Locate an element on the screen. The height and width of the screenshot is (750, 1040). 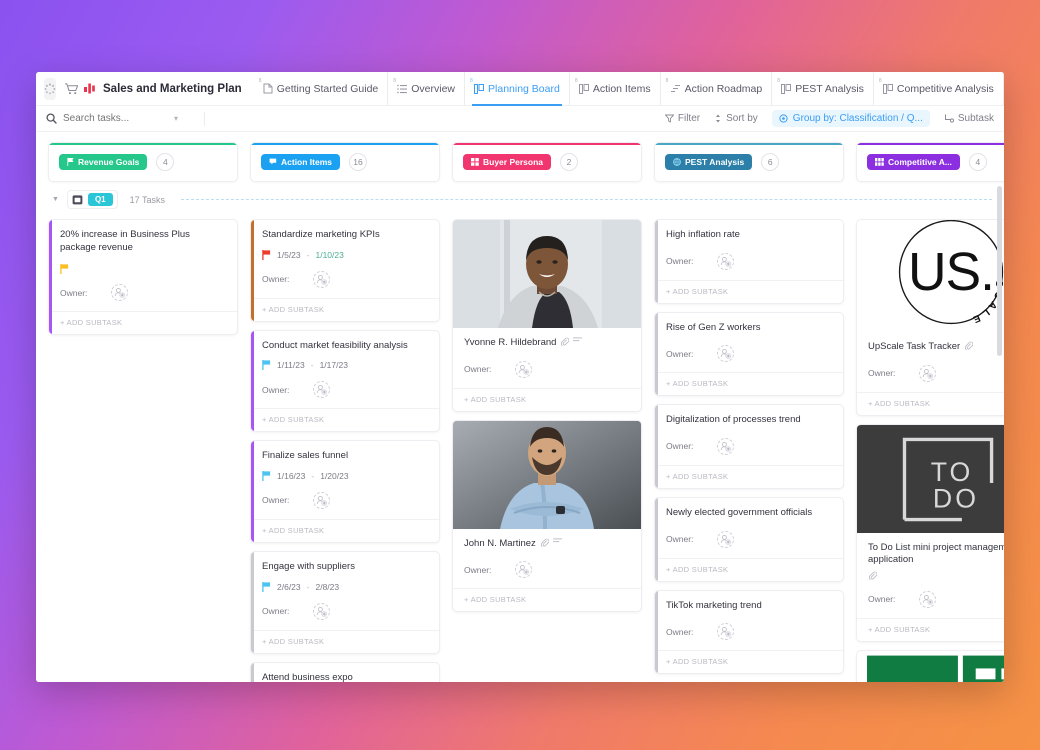
tab-overview: 8 Overview is located at coordinates (425, 89).